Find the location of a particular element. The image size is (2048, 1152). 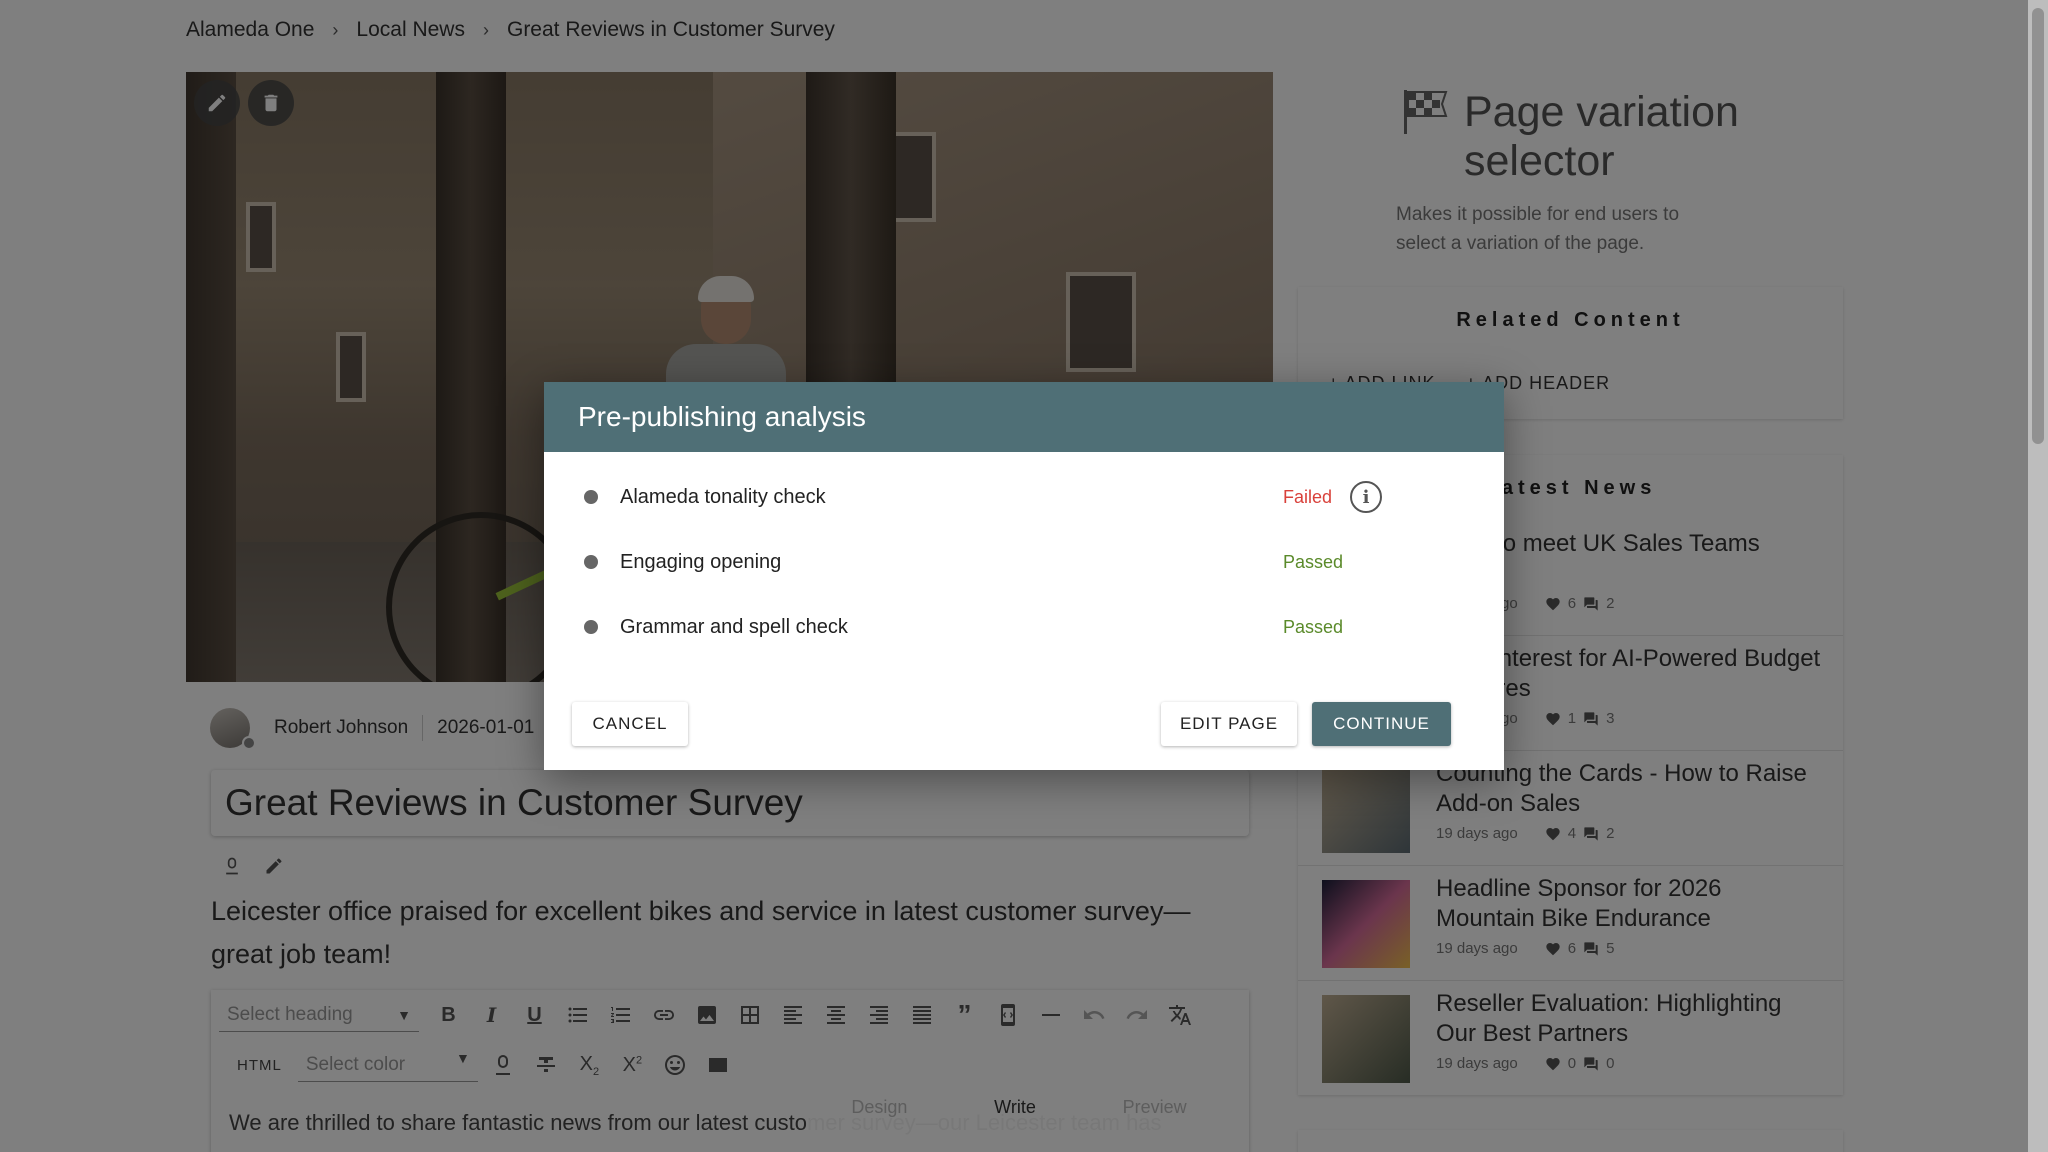

check-row: Engaging opening Passed is located at coordinates (1024, 562).